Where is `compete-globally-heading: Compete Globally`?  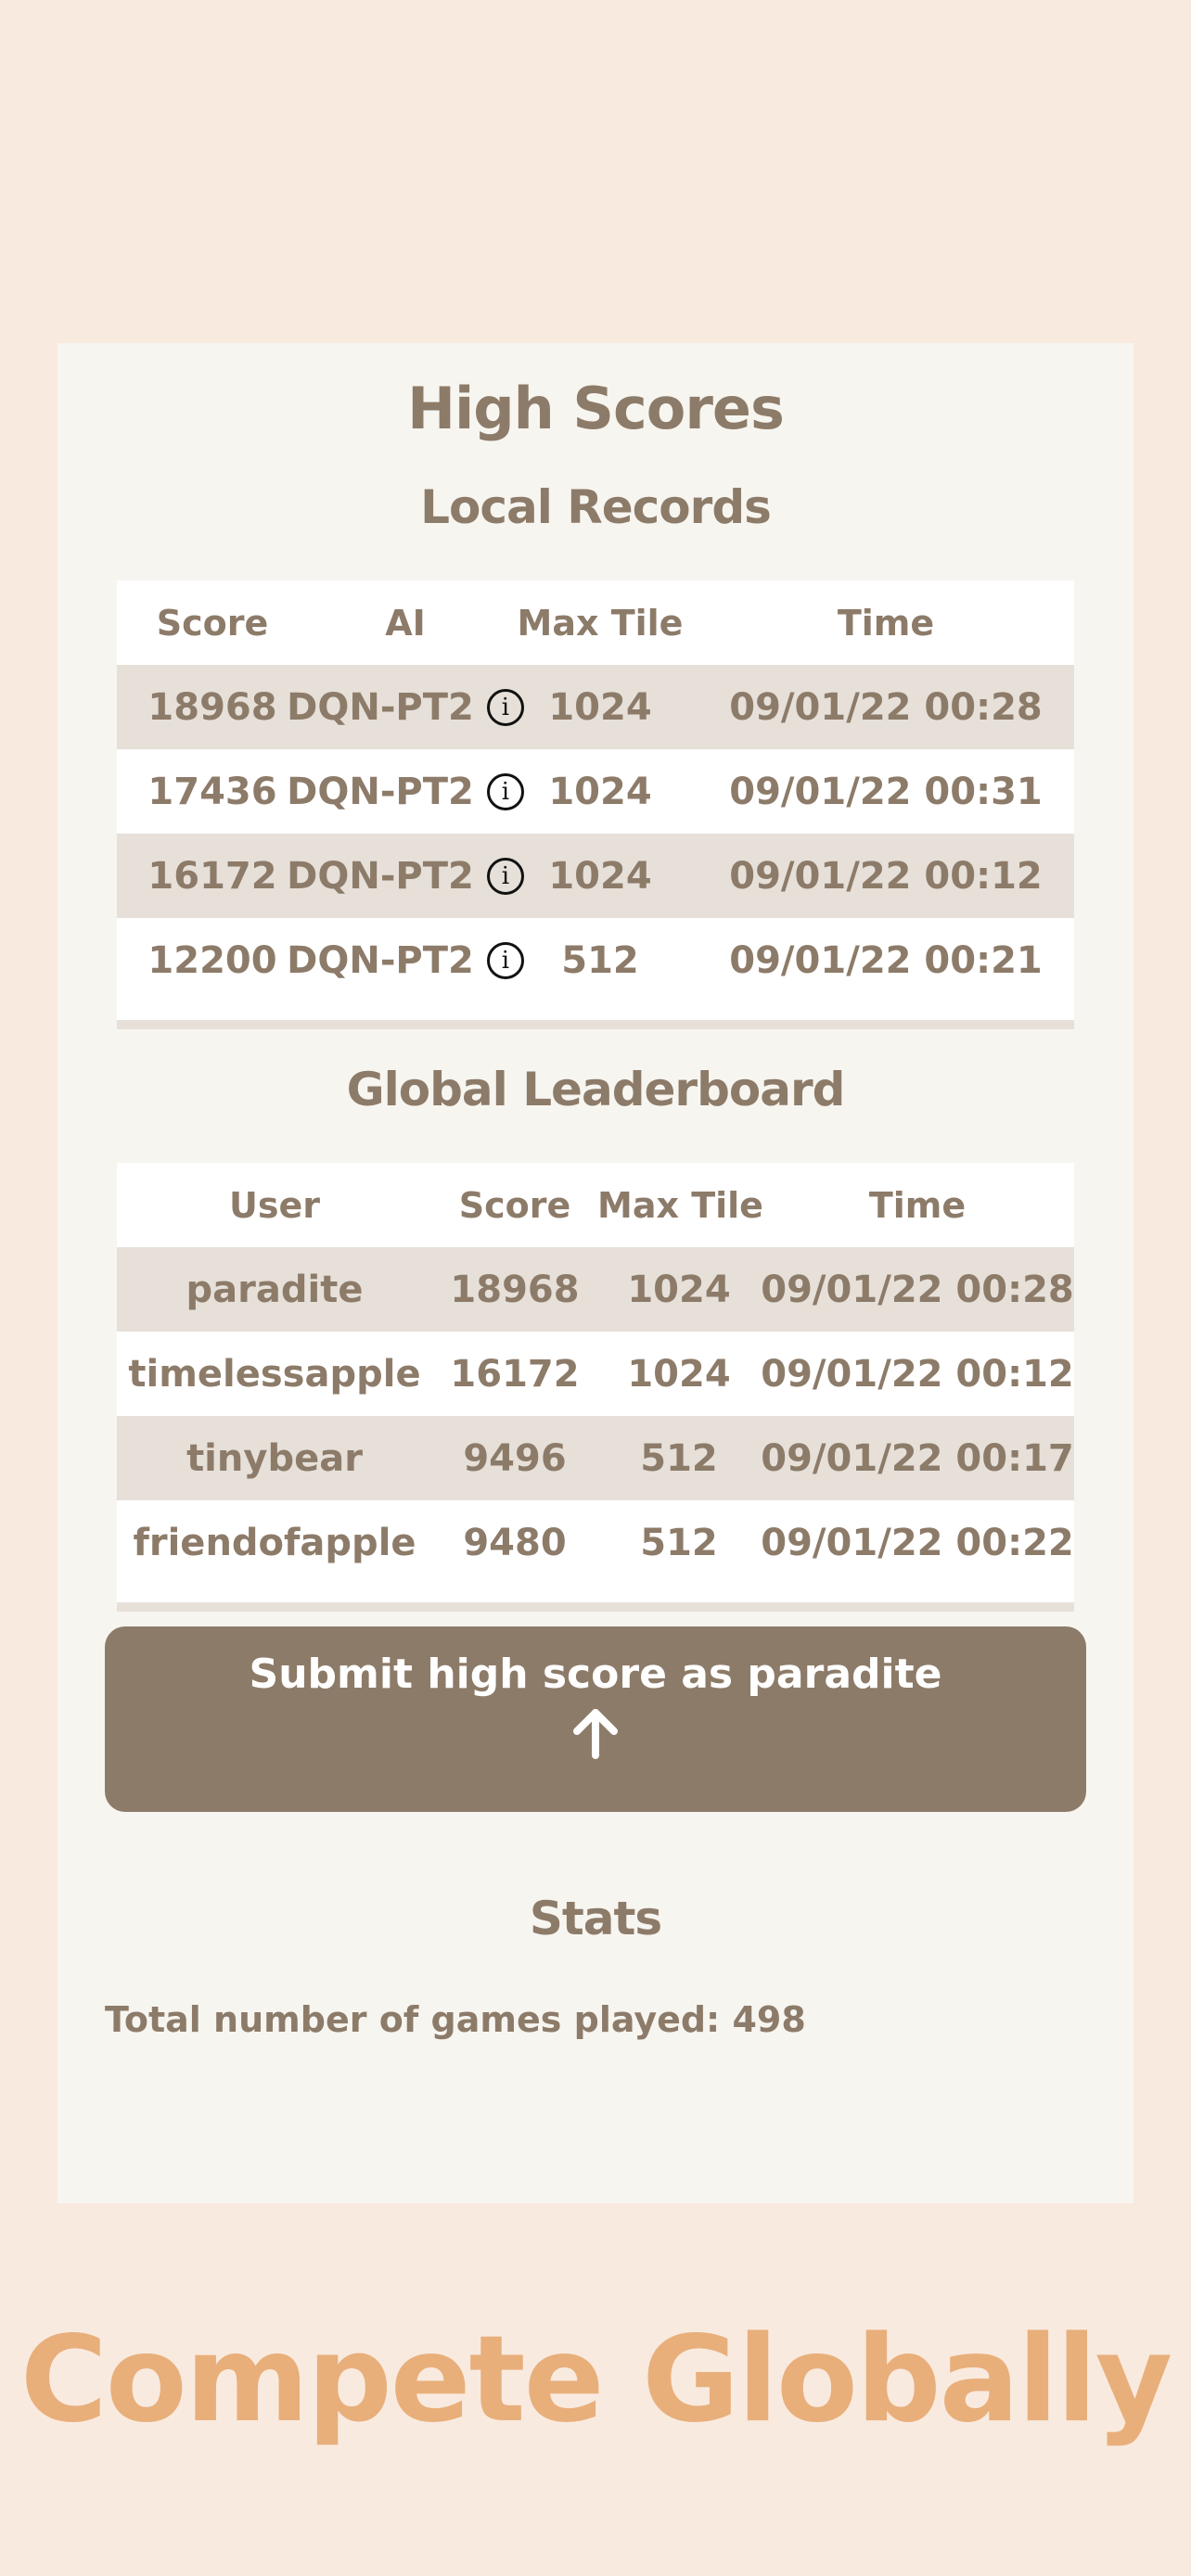 compete-globally-heading: Compete Globally is located at coordinates (595, 2380).